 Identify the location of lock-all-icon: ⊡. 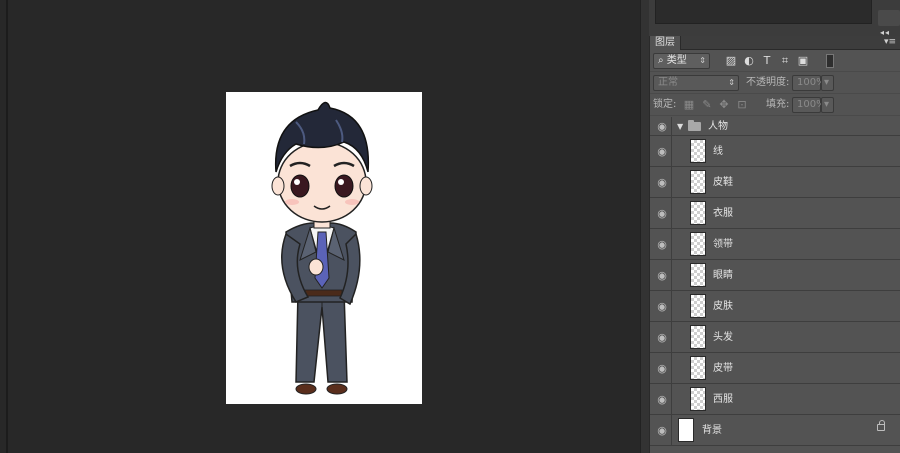
(742, 105).